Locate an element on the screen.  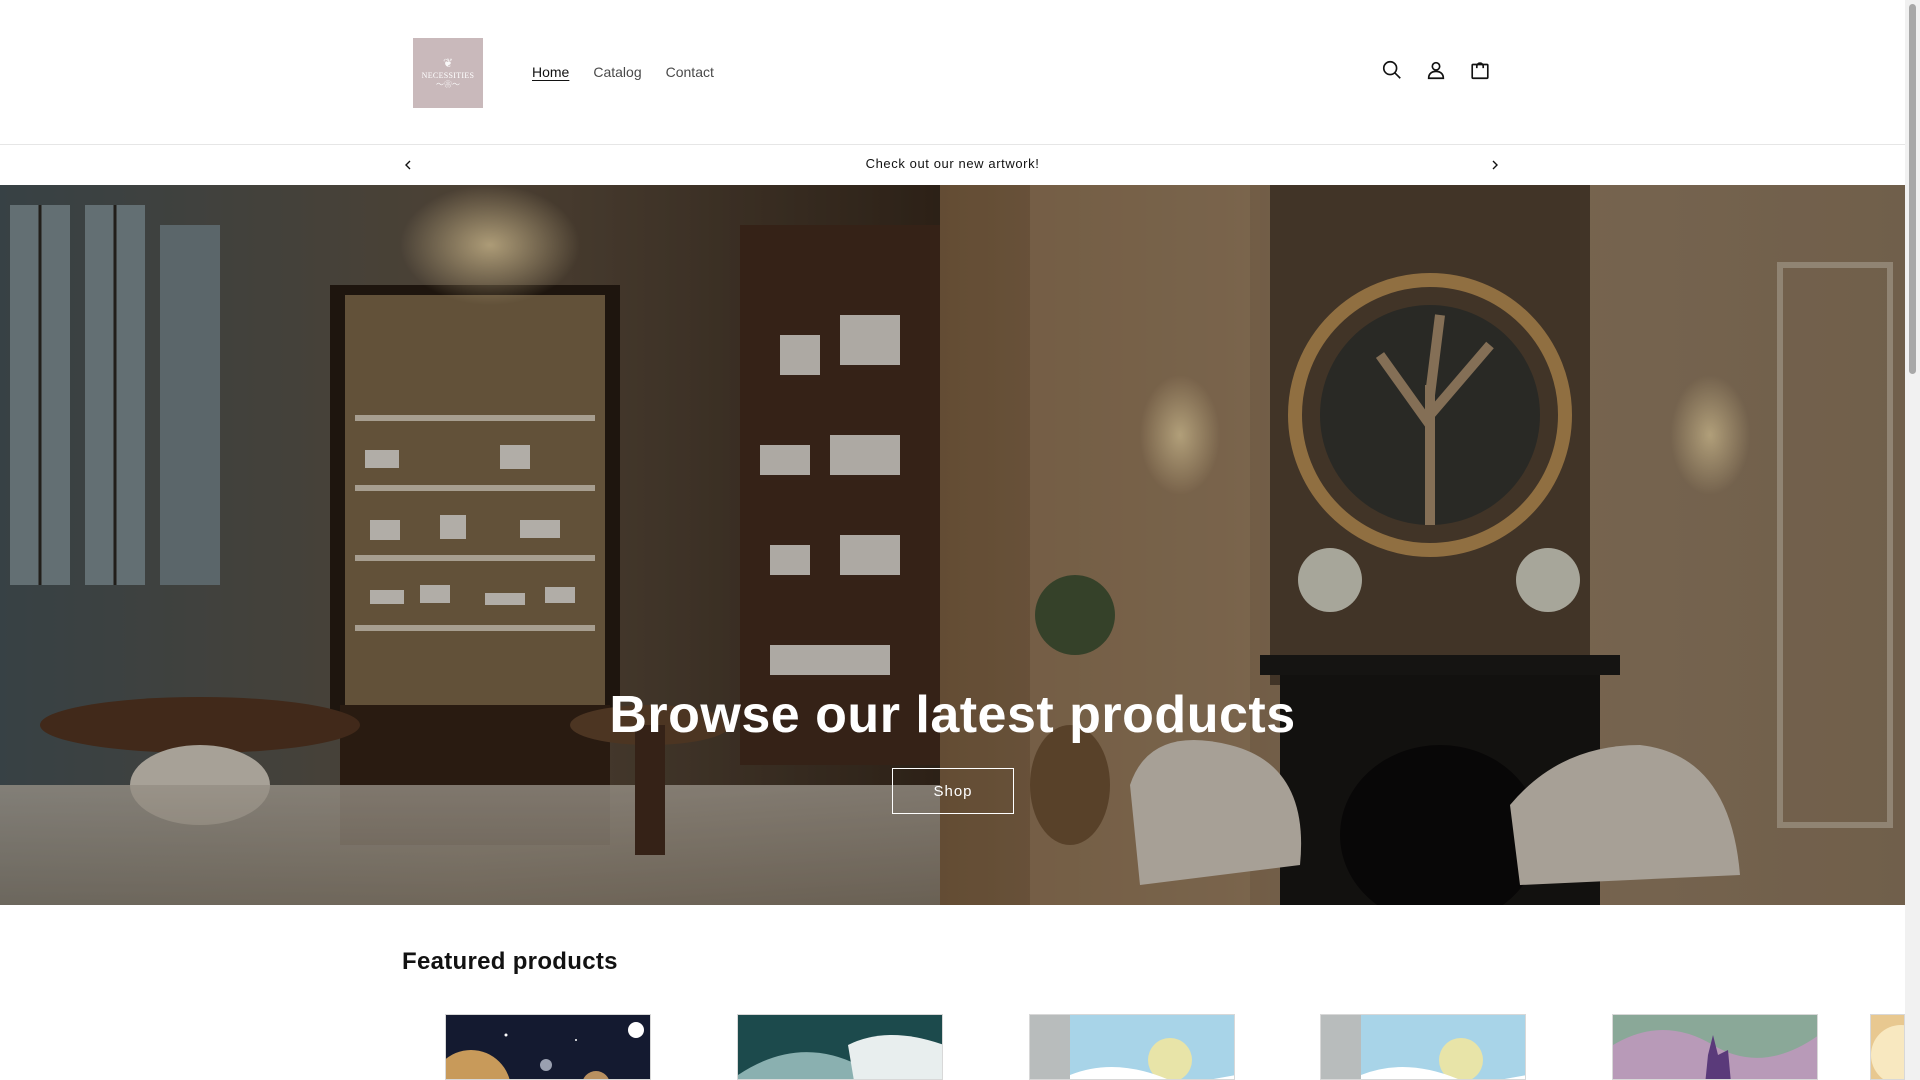
announcement-text: Check out our new artwork! is located at coordinates (952, 163).